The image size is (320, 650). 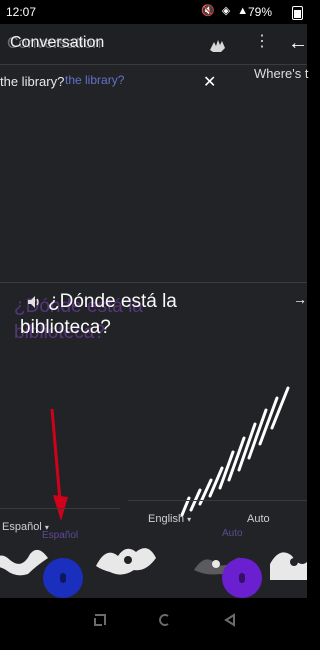 I want to click on app-bar: Conversation Conversation ⋮ ←, so click(x=154, y=44).